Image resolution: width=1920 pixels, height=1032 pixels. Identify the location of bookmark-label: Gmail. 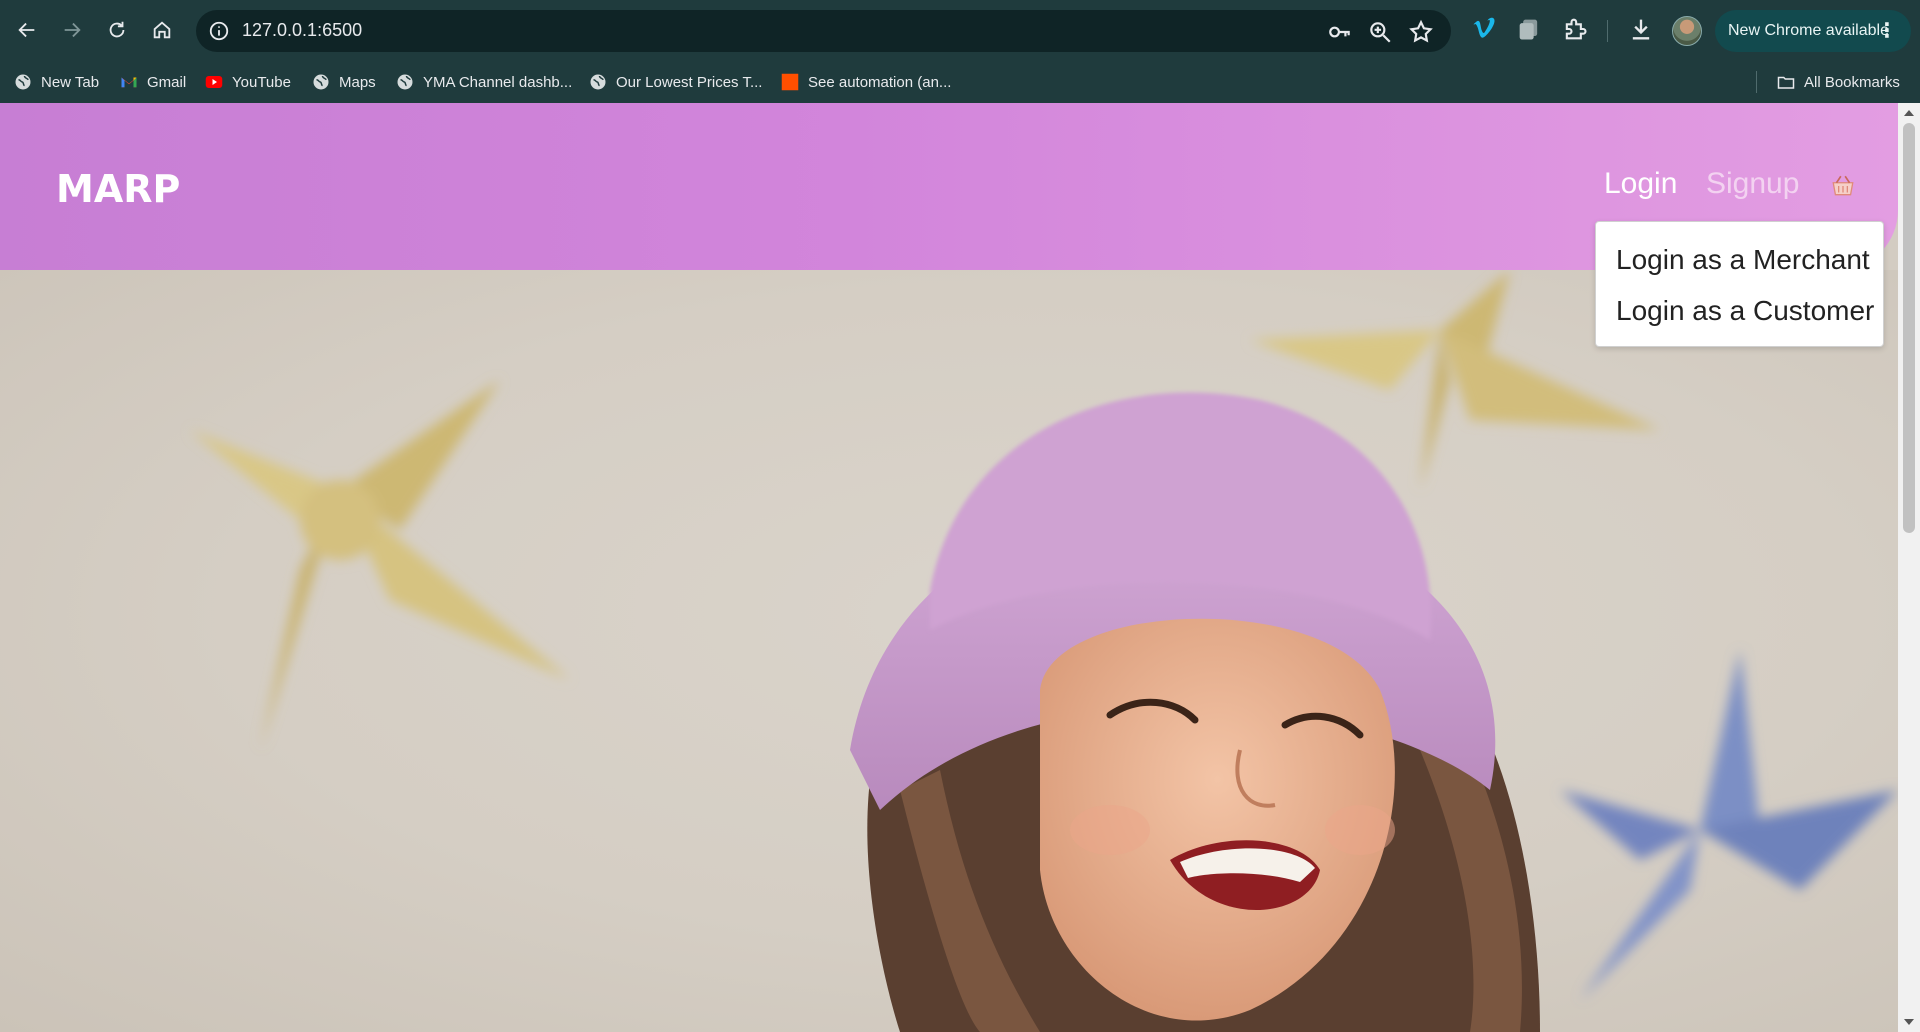
(167, 82).